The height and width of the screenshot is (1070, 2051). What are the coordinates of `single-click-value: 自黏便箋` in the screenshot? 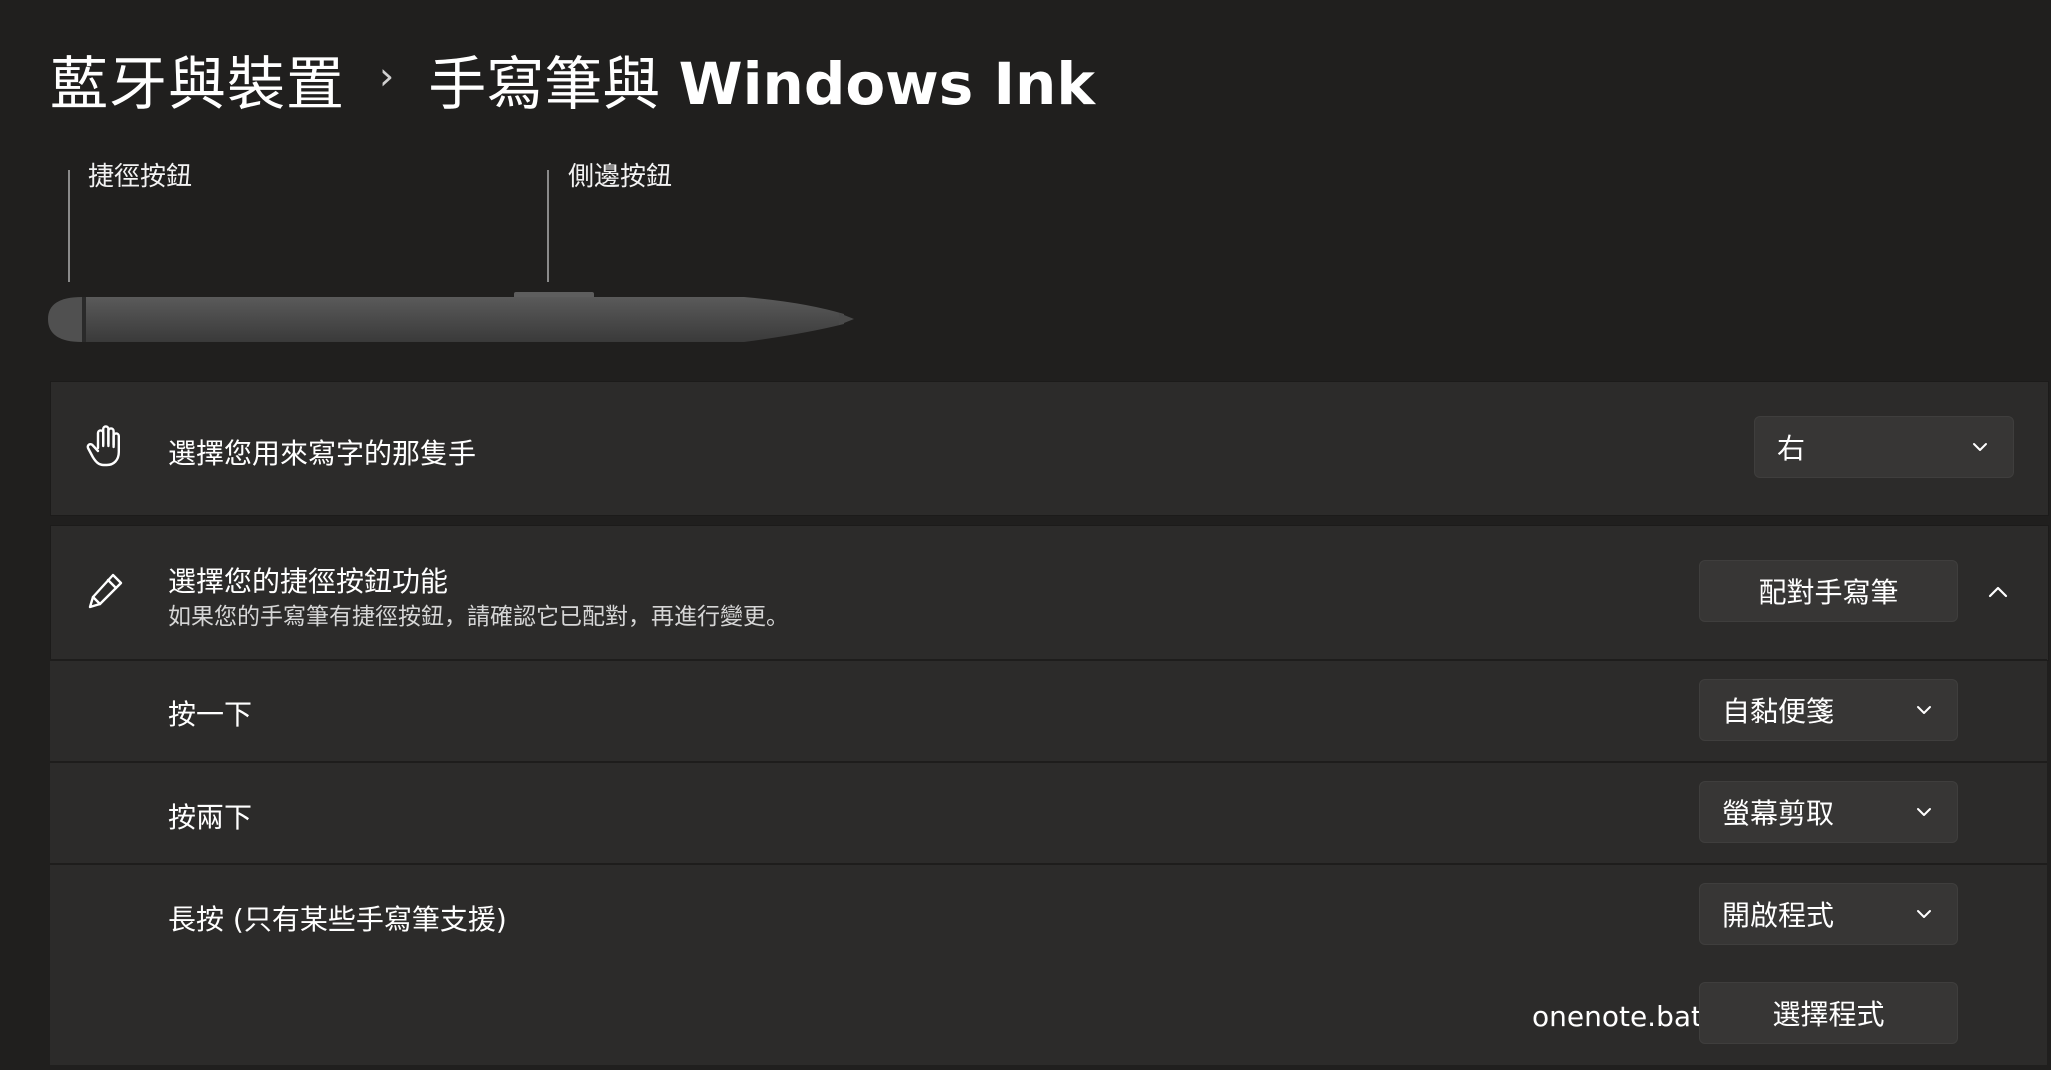 It's located at (1778, 711).